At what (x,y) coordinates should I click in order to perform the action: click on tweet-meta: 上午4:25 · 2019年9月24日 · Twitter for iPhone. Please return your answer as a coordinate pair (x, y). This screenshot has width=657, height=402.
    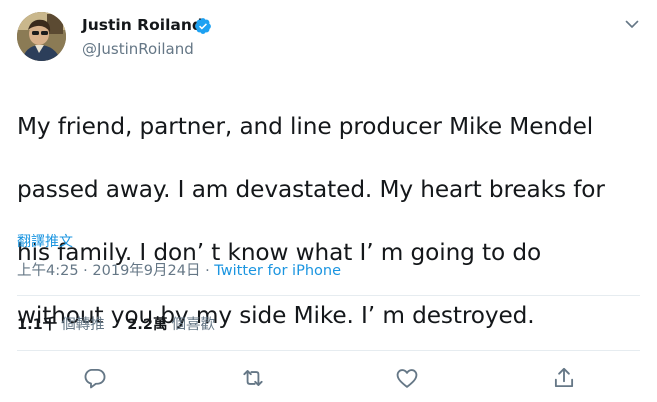
    Looking at the image, I should click on (179, 269).